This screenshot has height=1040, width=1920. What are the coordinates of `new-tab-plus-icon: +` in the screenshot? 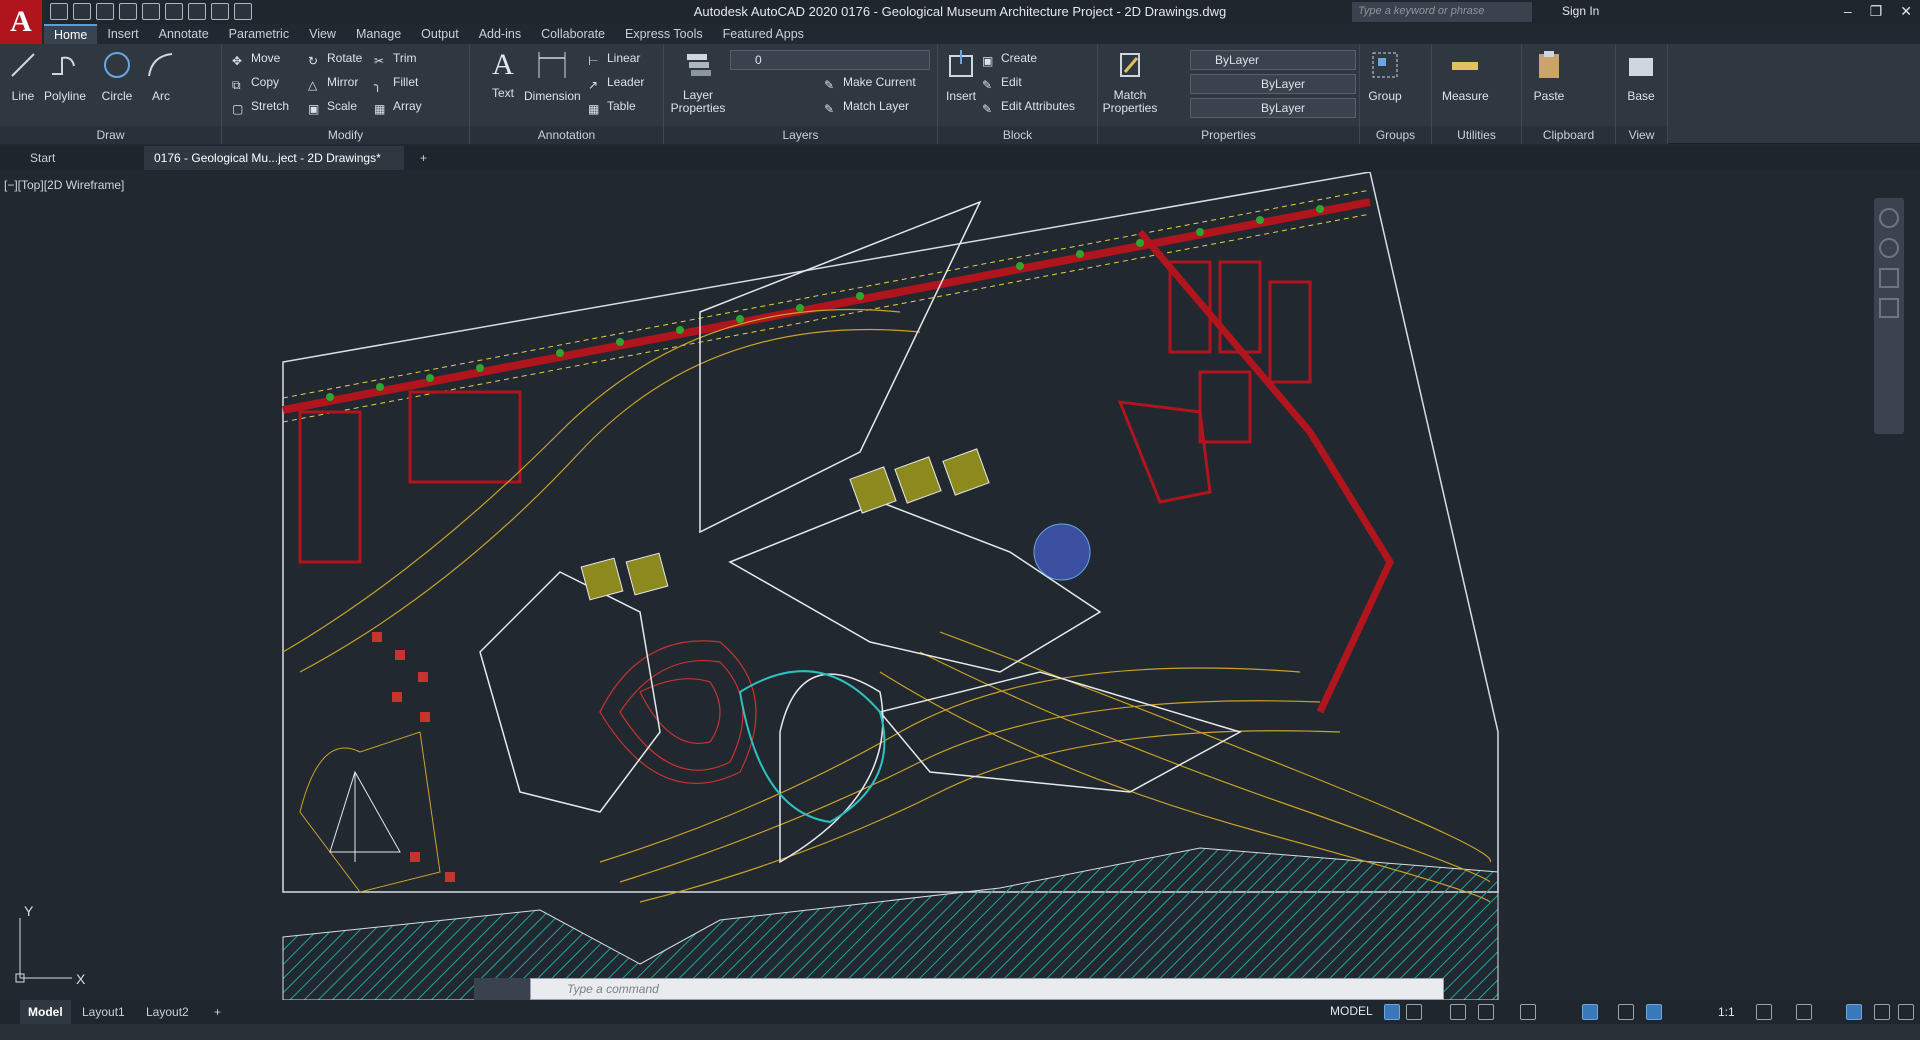 It's located at (423, 158).